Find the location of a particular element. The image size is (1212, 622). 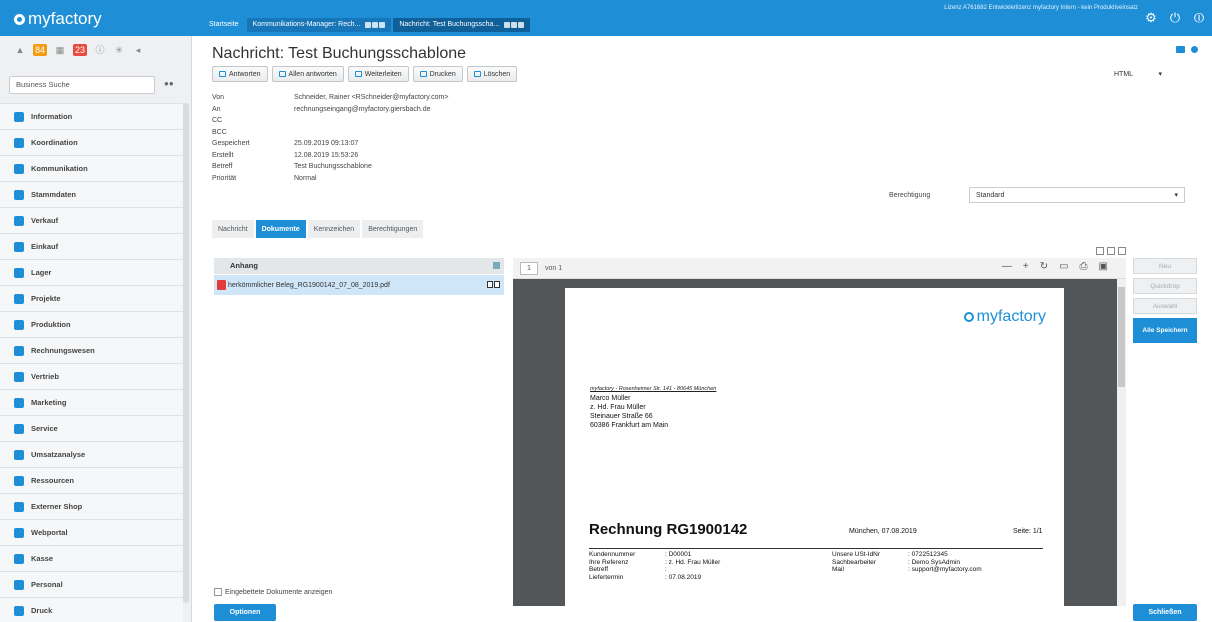

sidebar-item-vertrieb: Vertrieb is located at coordinates (91, 376).